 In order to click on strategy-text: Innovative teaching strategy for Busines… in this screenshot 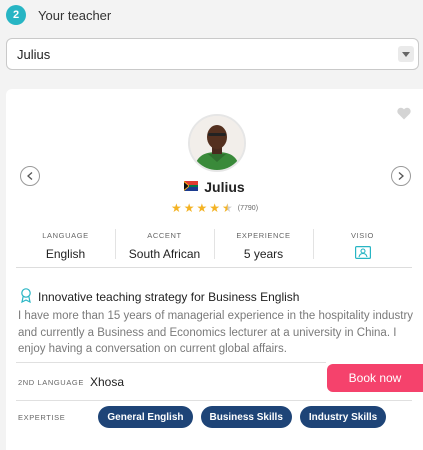, I will do `click(169, 297)`.